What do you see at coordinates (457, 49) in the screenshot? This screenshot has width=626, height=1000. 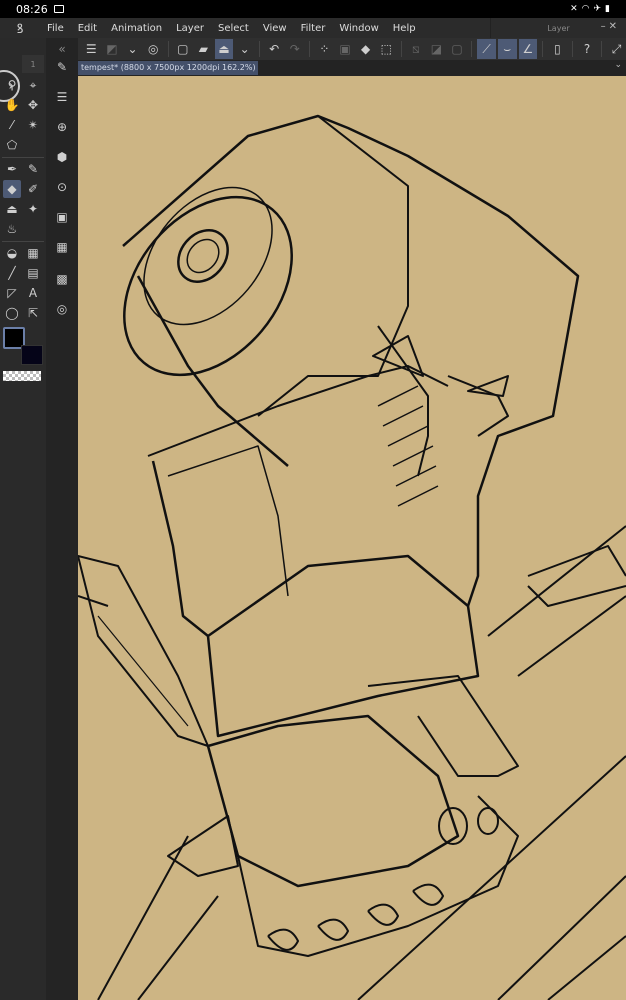 I see `frame-icon: ▢` at bounding box center [457, 49].